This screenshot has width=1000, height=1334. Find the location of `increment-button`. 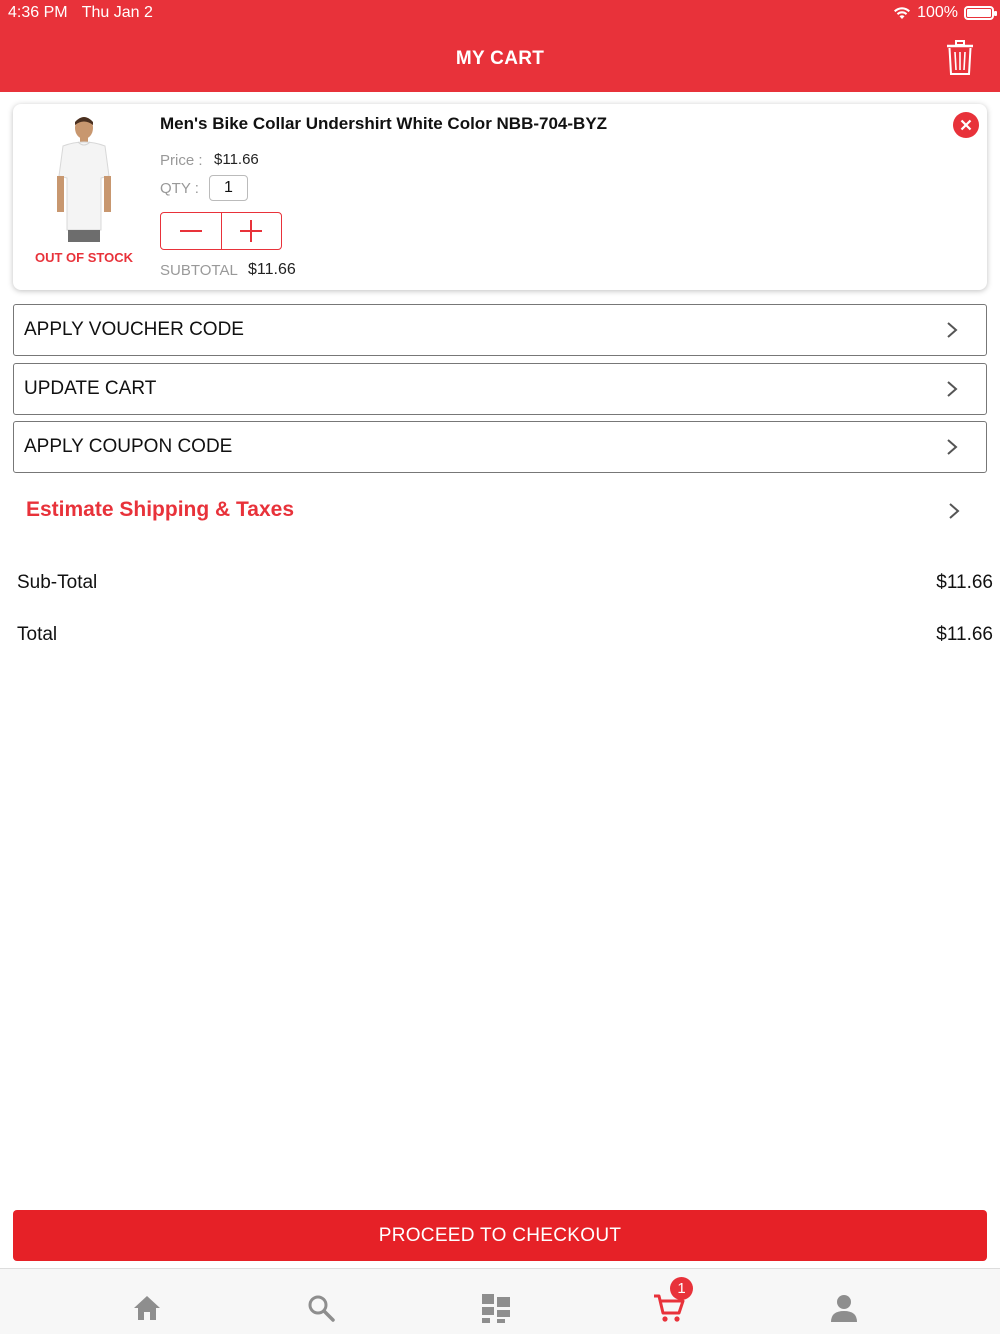

increment-button is located at coordinates (251, 231).